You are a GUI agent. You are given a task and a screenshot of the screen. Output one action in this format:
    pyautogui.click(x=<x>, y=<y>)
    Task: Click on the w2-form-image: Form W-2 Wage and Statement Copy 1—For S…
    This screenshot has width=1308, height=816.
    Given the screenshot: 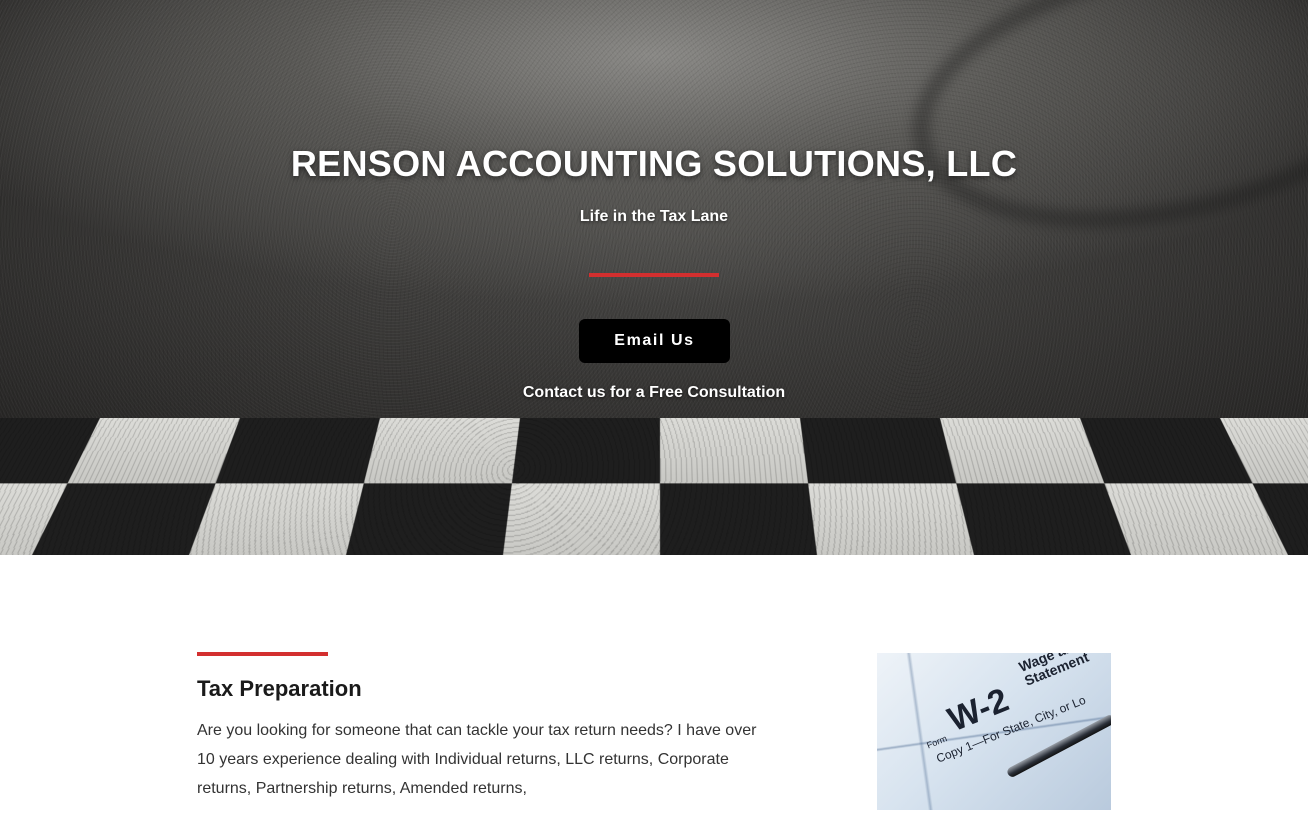 What is the action you would take?
    pyautogui.click(x=994, y=731)
    